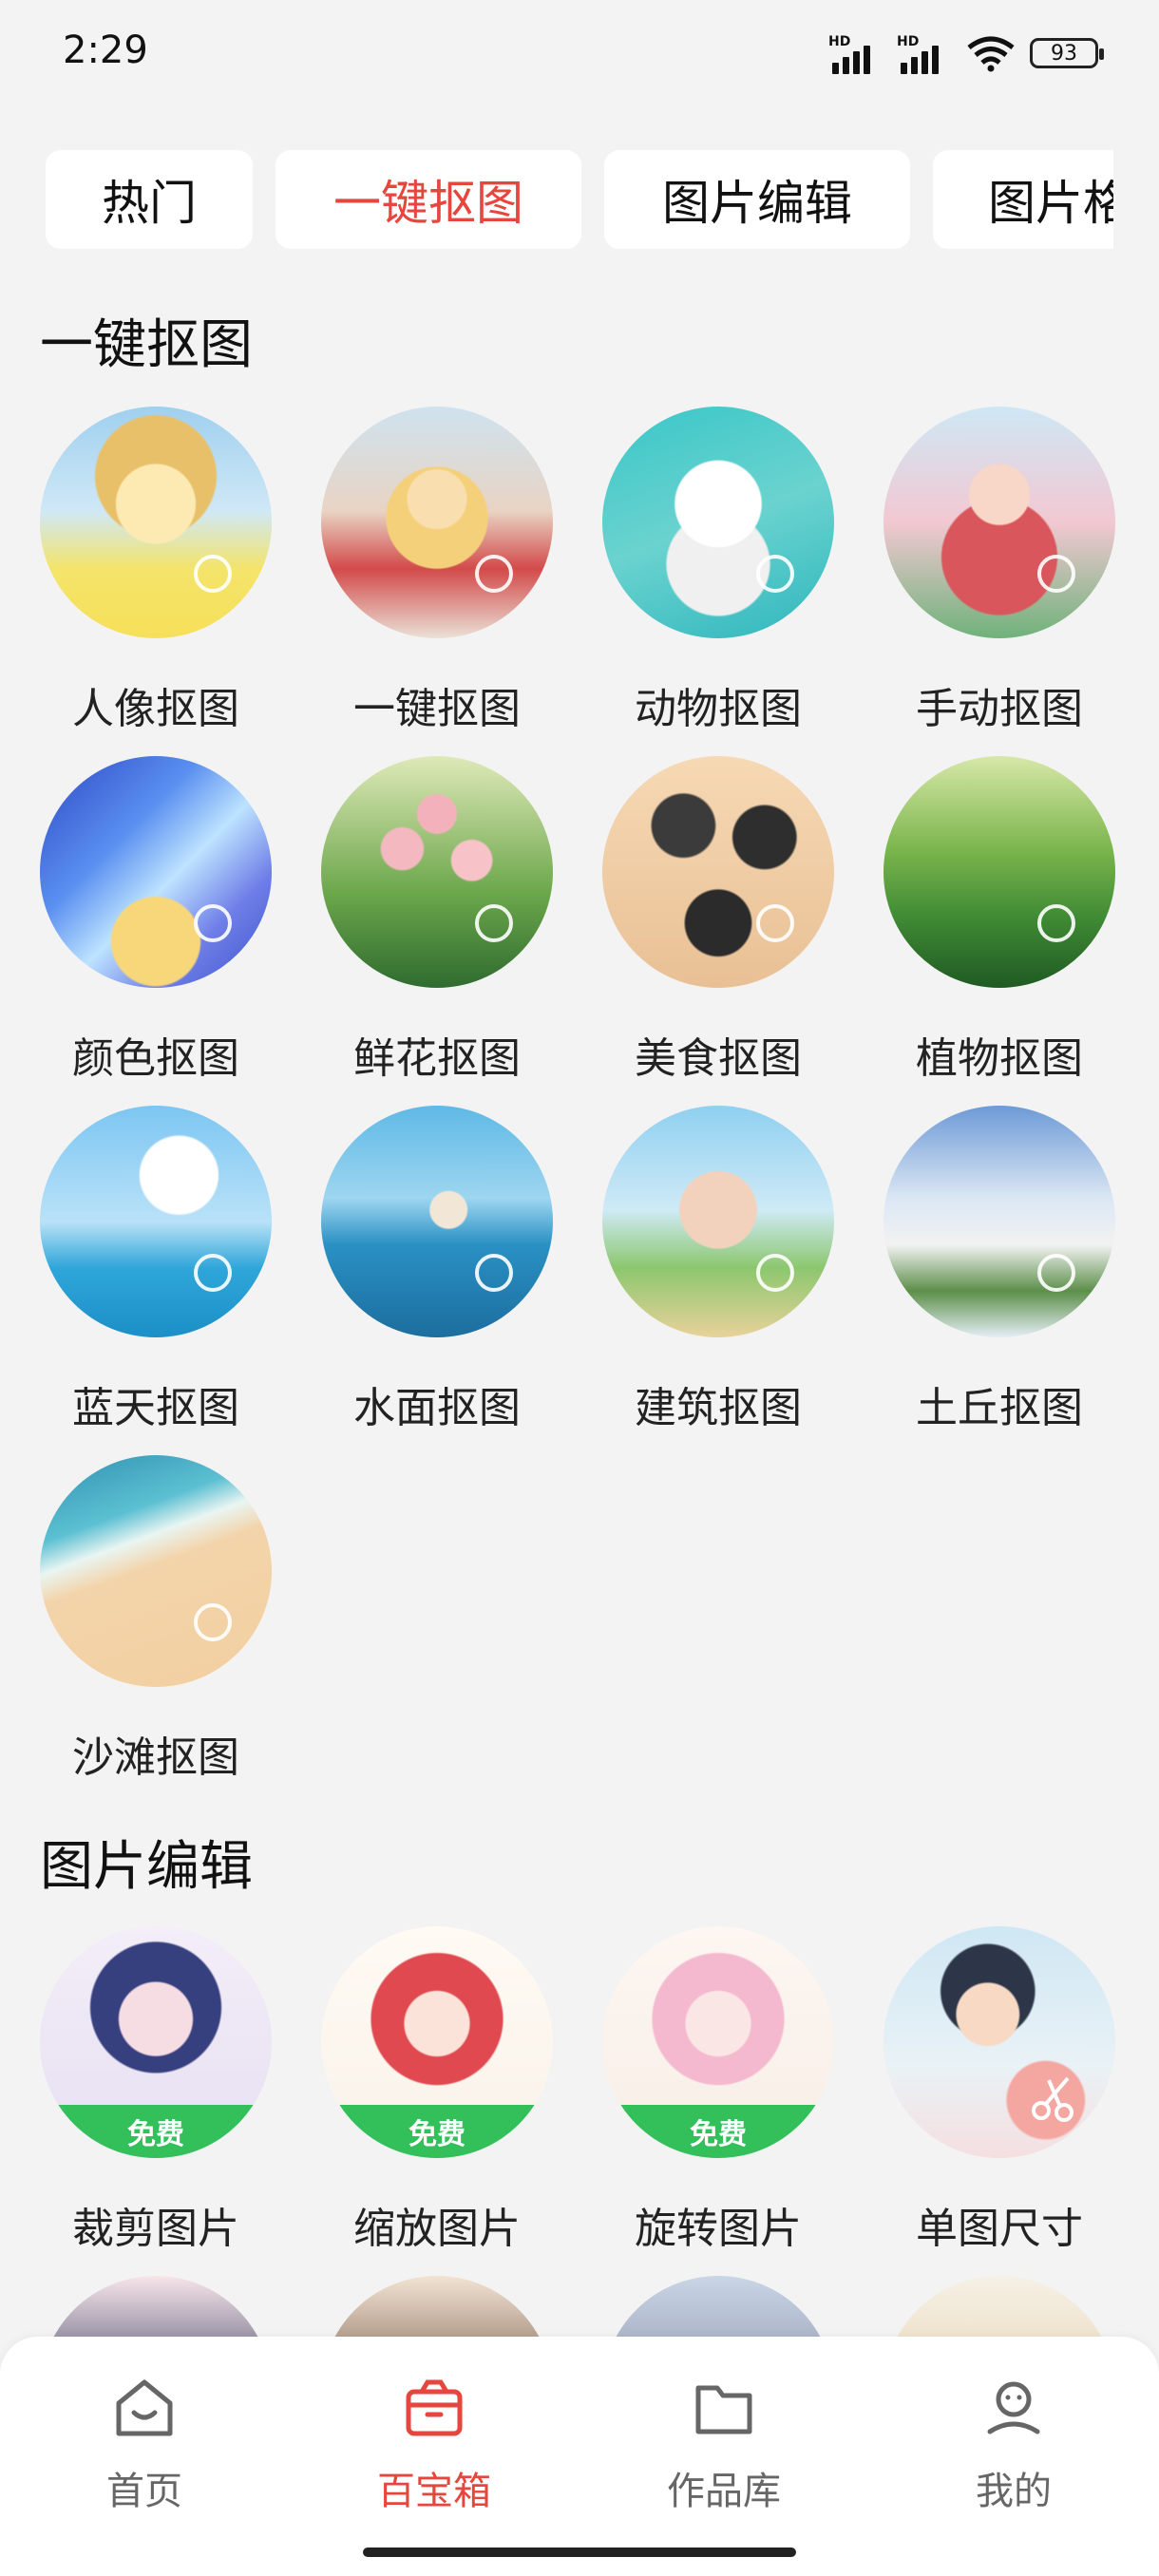 This screenshot has height=2576, width=1159. What do you see at coordinates (718, 1221) in the screenshot?
I see `building-thumbnail` at bounding box center [718, 1221].